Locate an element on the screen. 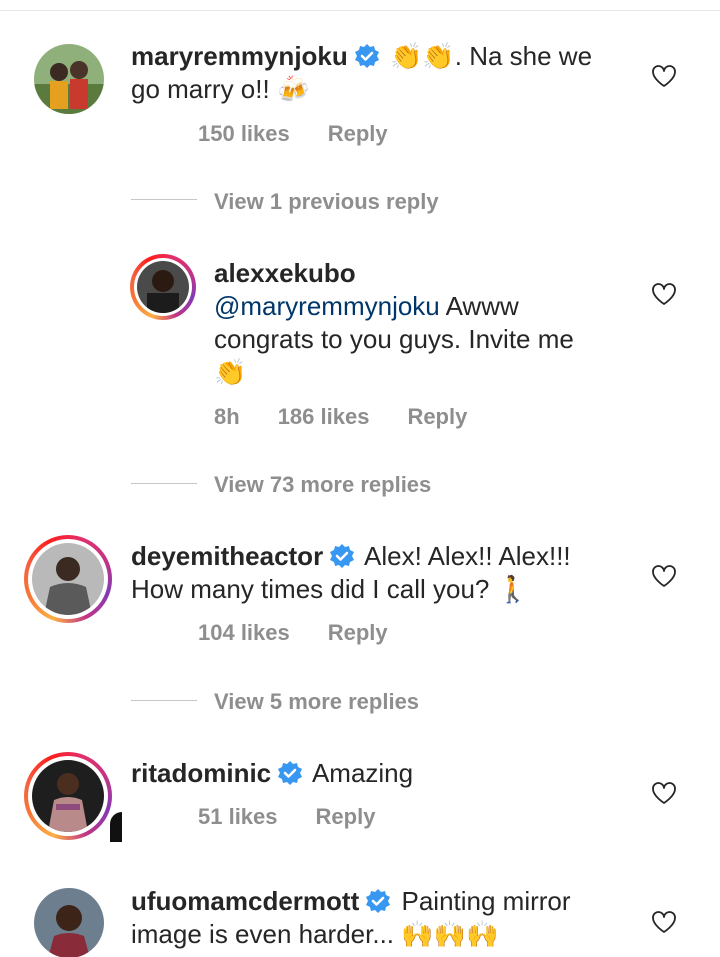 The image size is (720, 957). comment-meta: 150 likes Reply is located at coordinates (312, 134).